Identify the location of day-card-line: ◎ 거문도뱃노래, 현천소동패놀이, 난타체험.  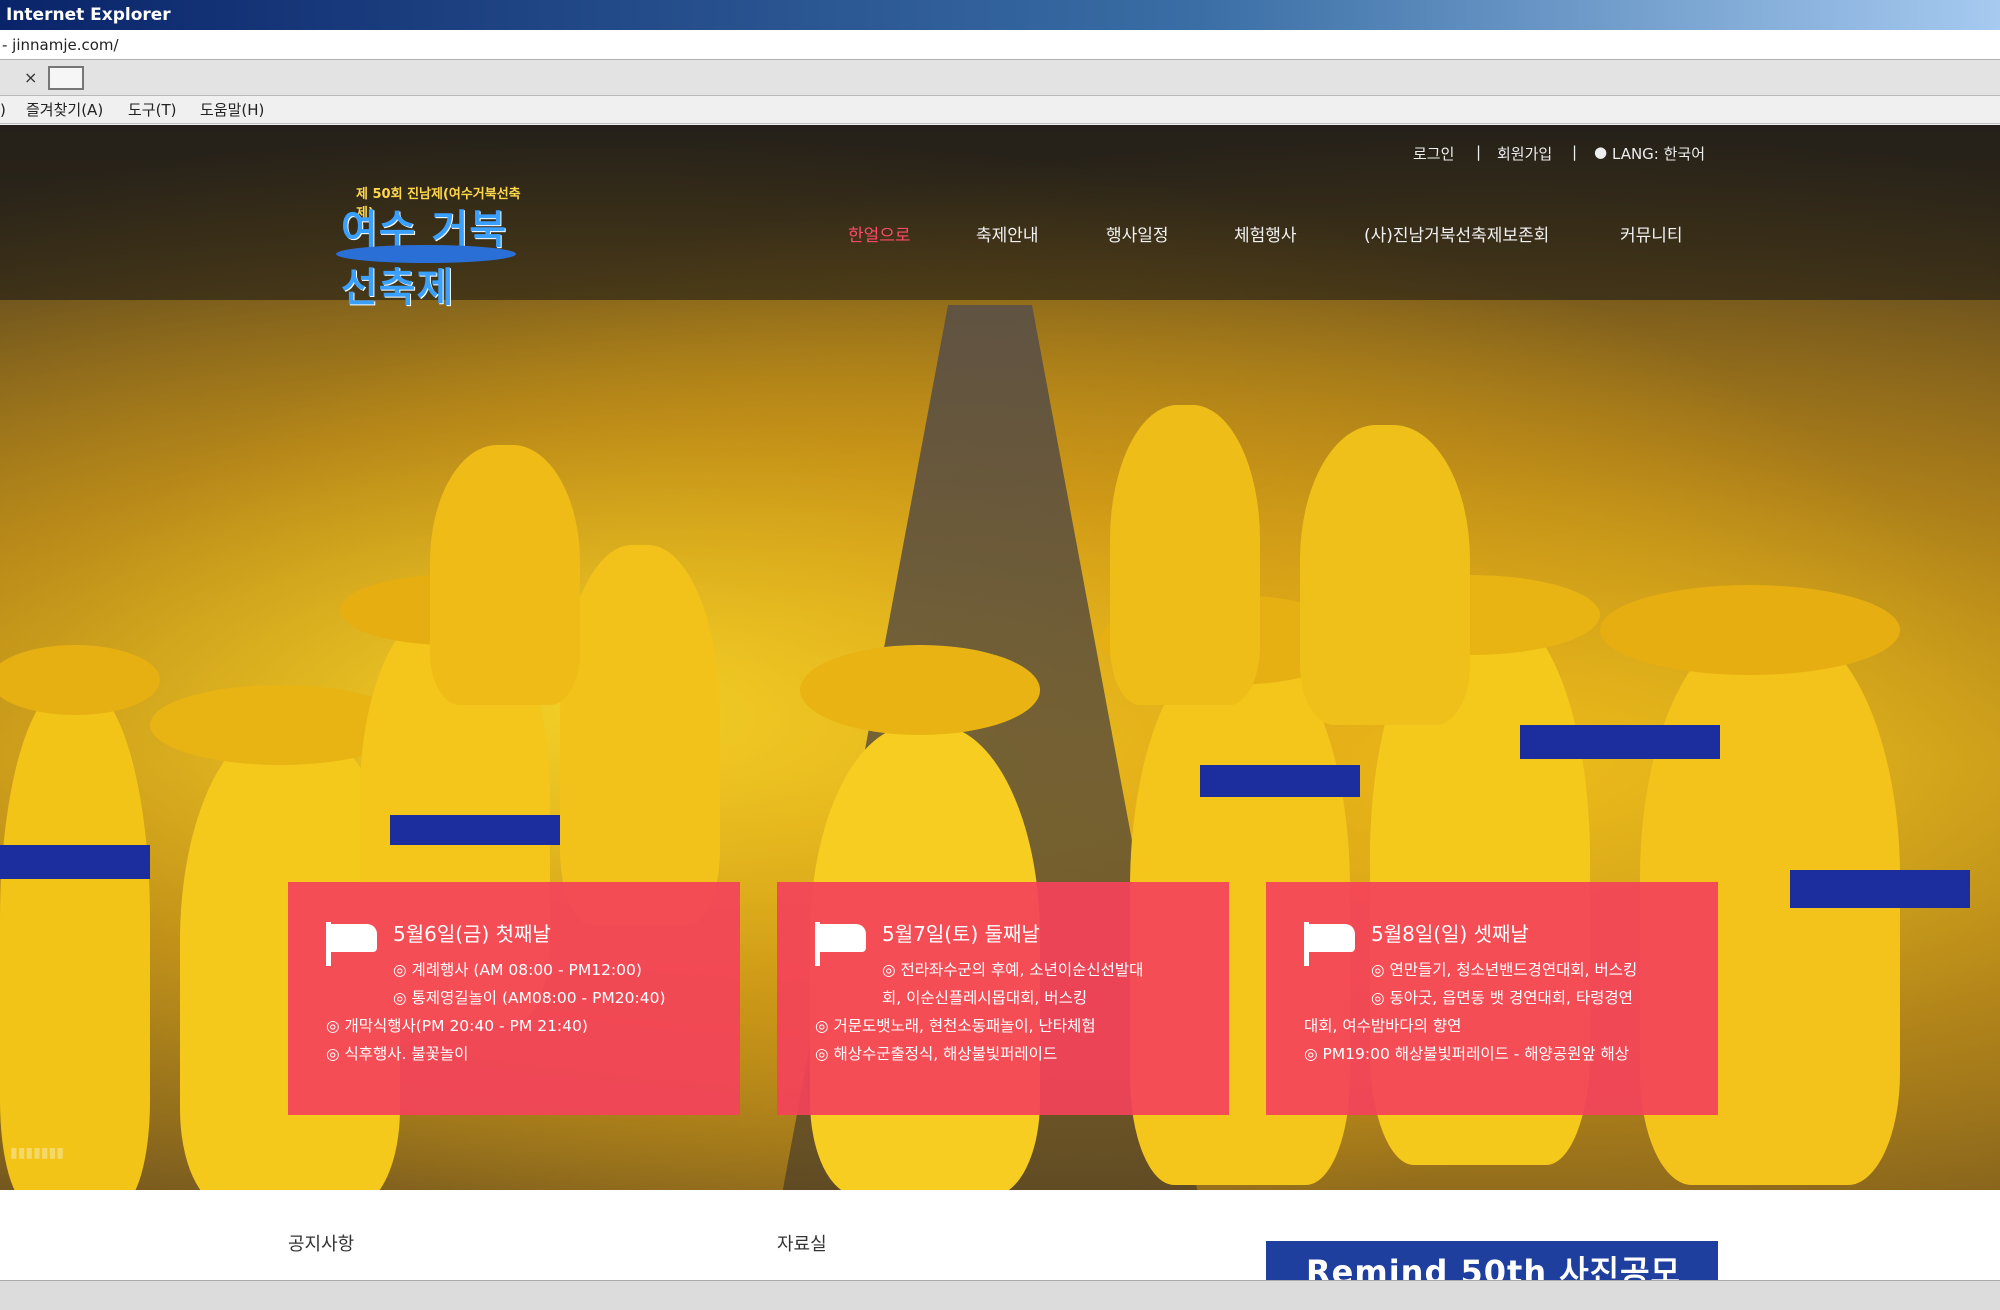
(955, 1026).